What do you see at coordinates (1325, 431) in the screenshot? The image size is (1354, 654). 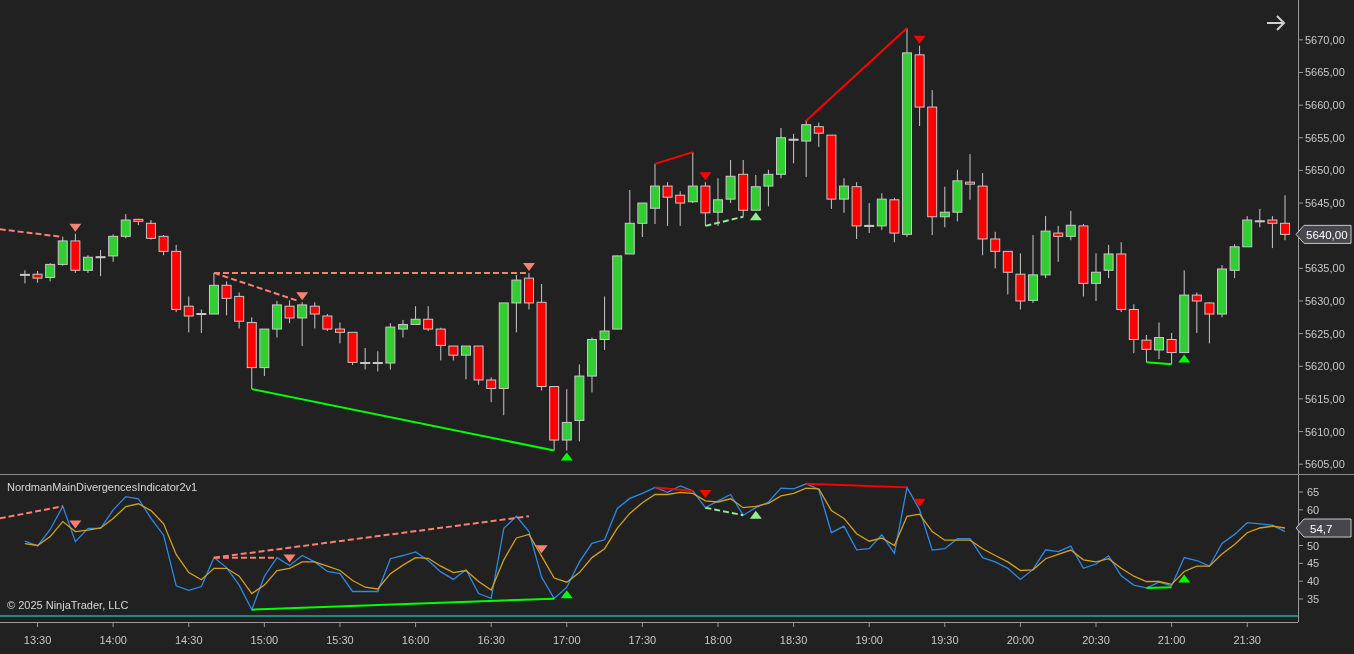 I see `axis-label: 5610,00` at bounding box center [1325, 431].